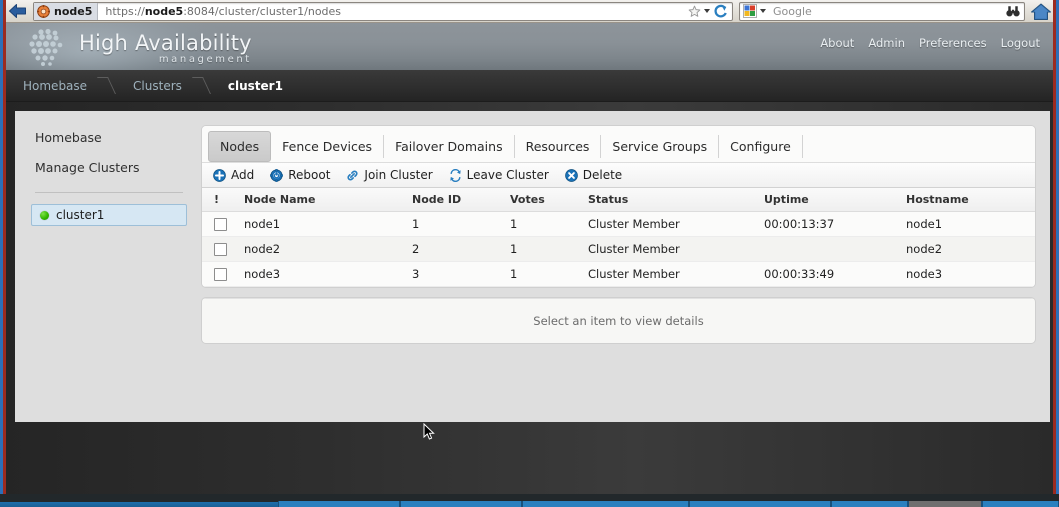  What do you see at coordinates (835, 274) in the screenshot?
I see `cell-uptime: 00:00:33:49` at bounding box center [835, 274].